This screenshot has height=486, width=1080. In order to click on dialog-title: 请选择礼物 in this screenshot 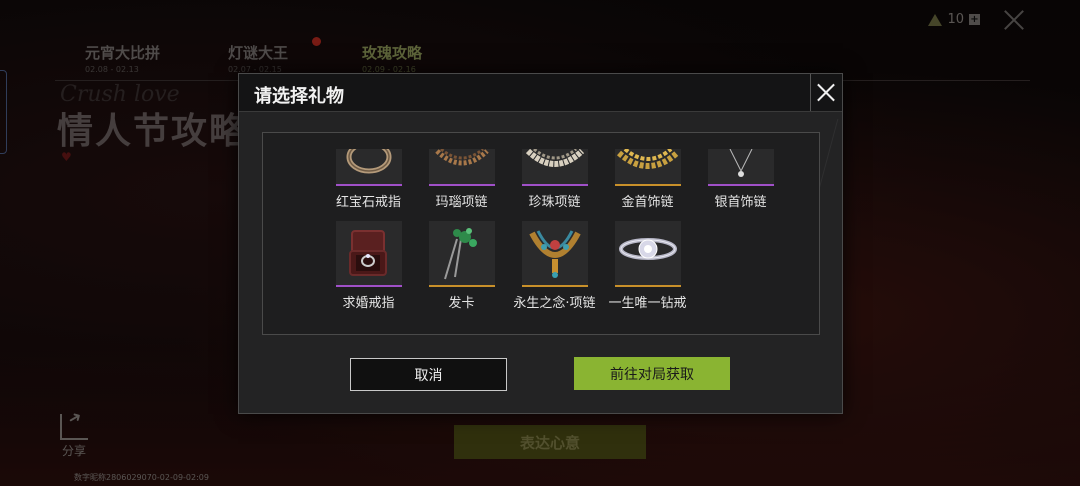, I will do `click(299, 96)`.